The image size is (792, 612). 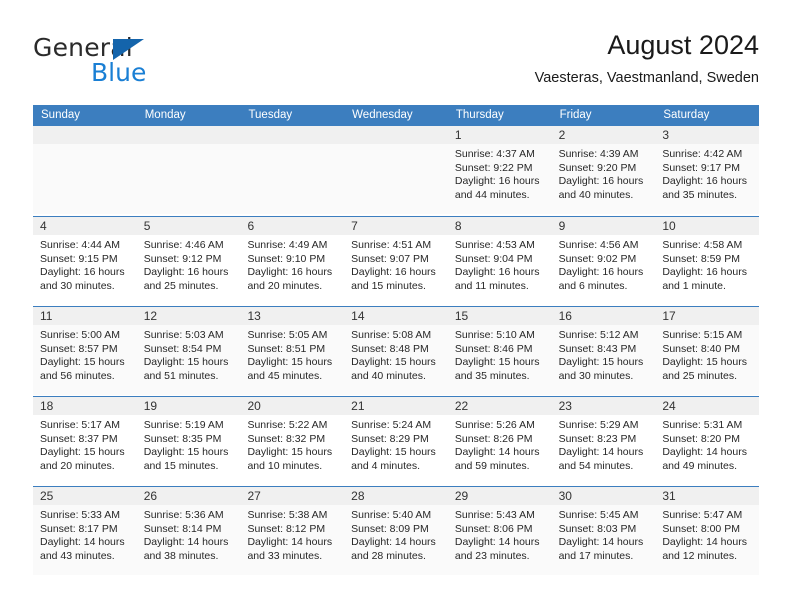 I want to click on sunset-text: Sunset: 8:54 PM, so click(x=182, y=348).